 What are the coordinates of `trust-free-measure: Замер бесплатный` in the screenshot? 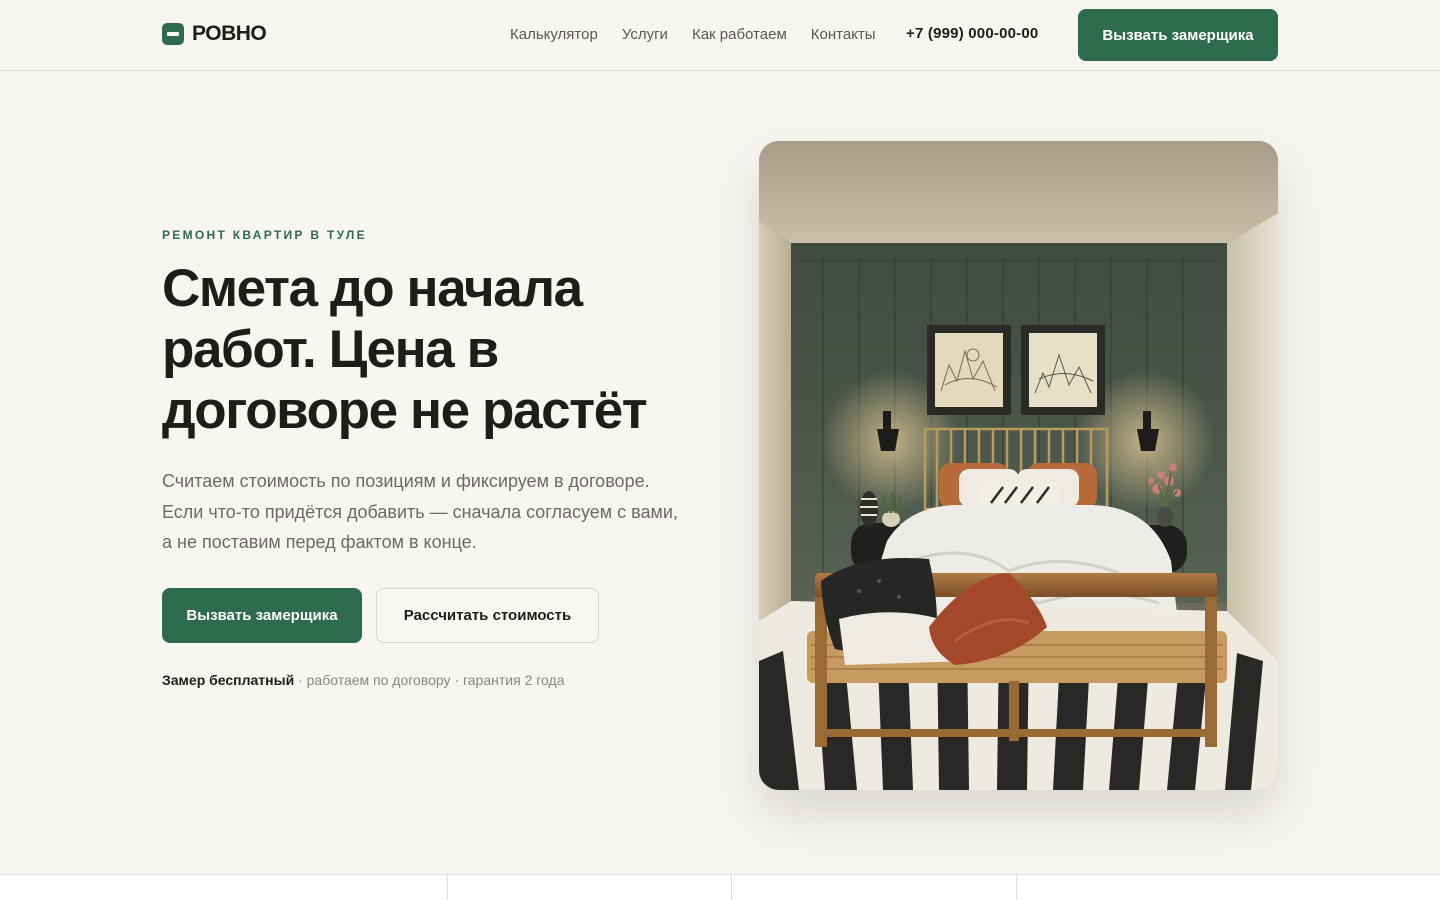 It's located at (228, 680).